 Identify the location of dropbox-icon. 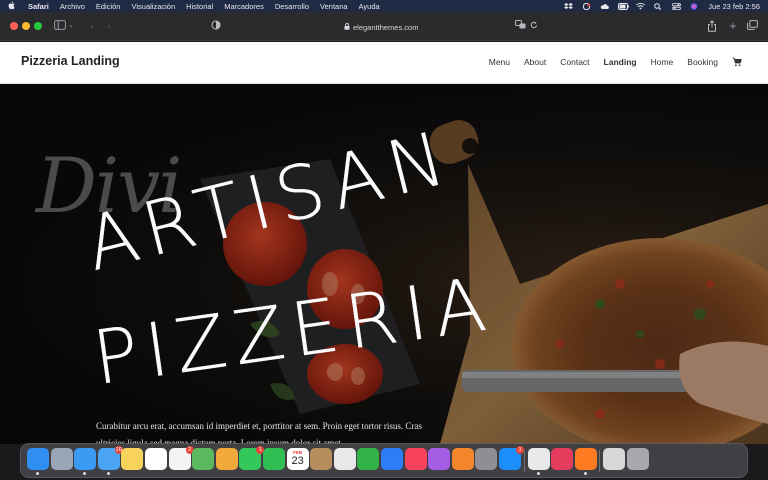
(569, 6).